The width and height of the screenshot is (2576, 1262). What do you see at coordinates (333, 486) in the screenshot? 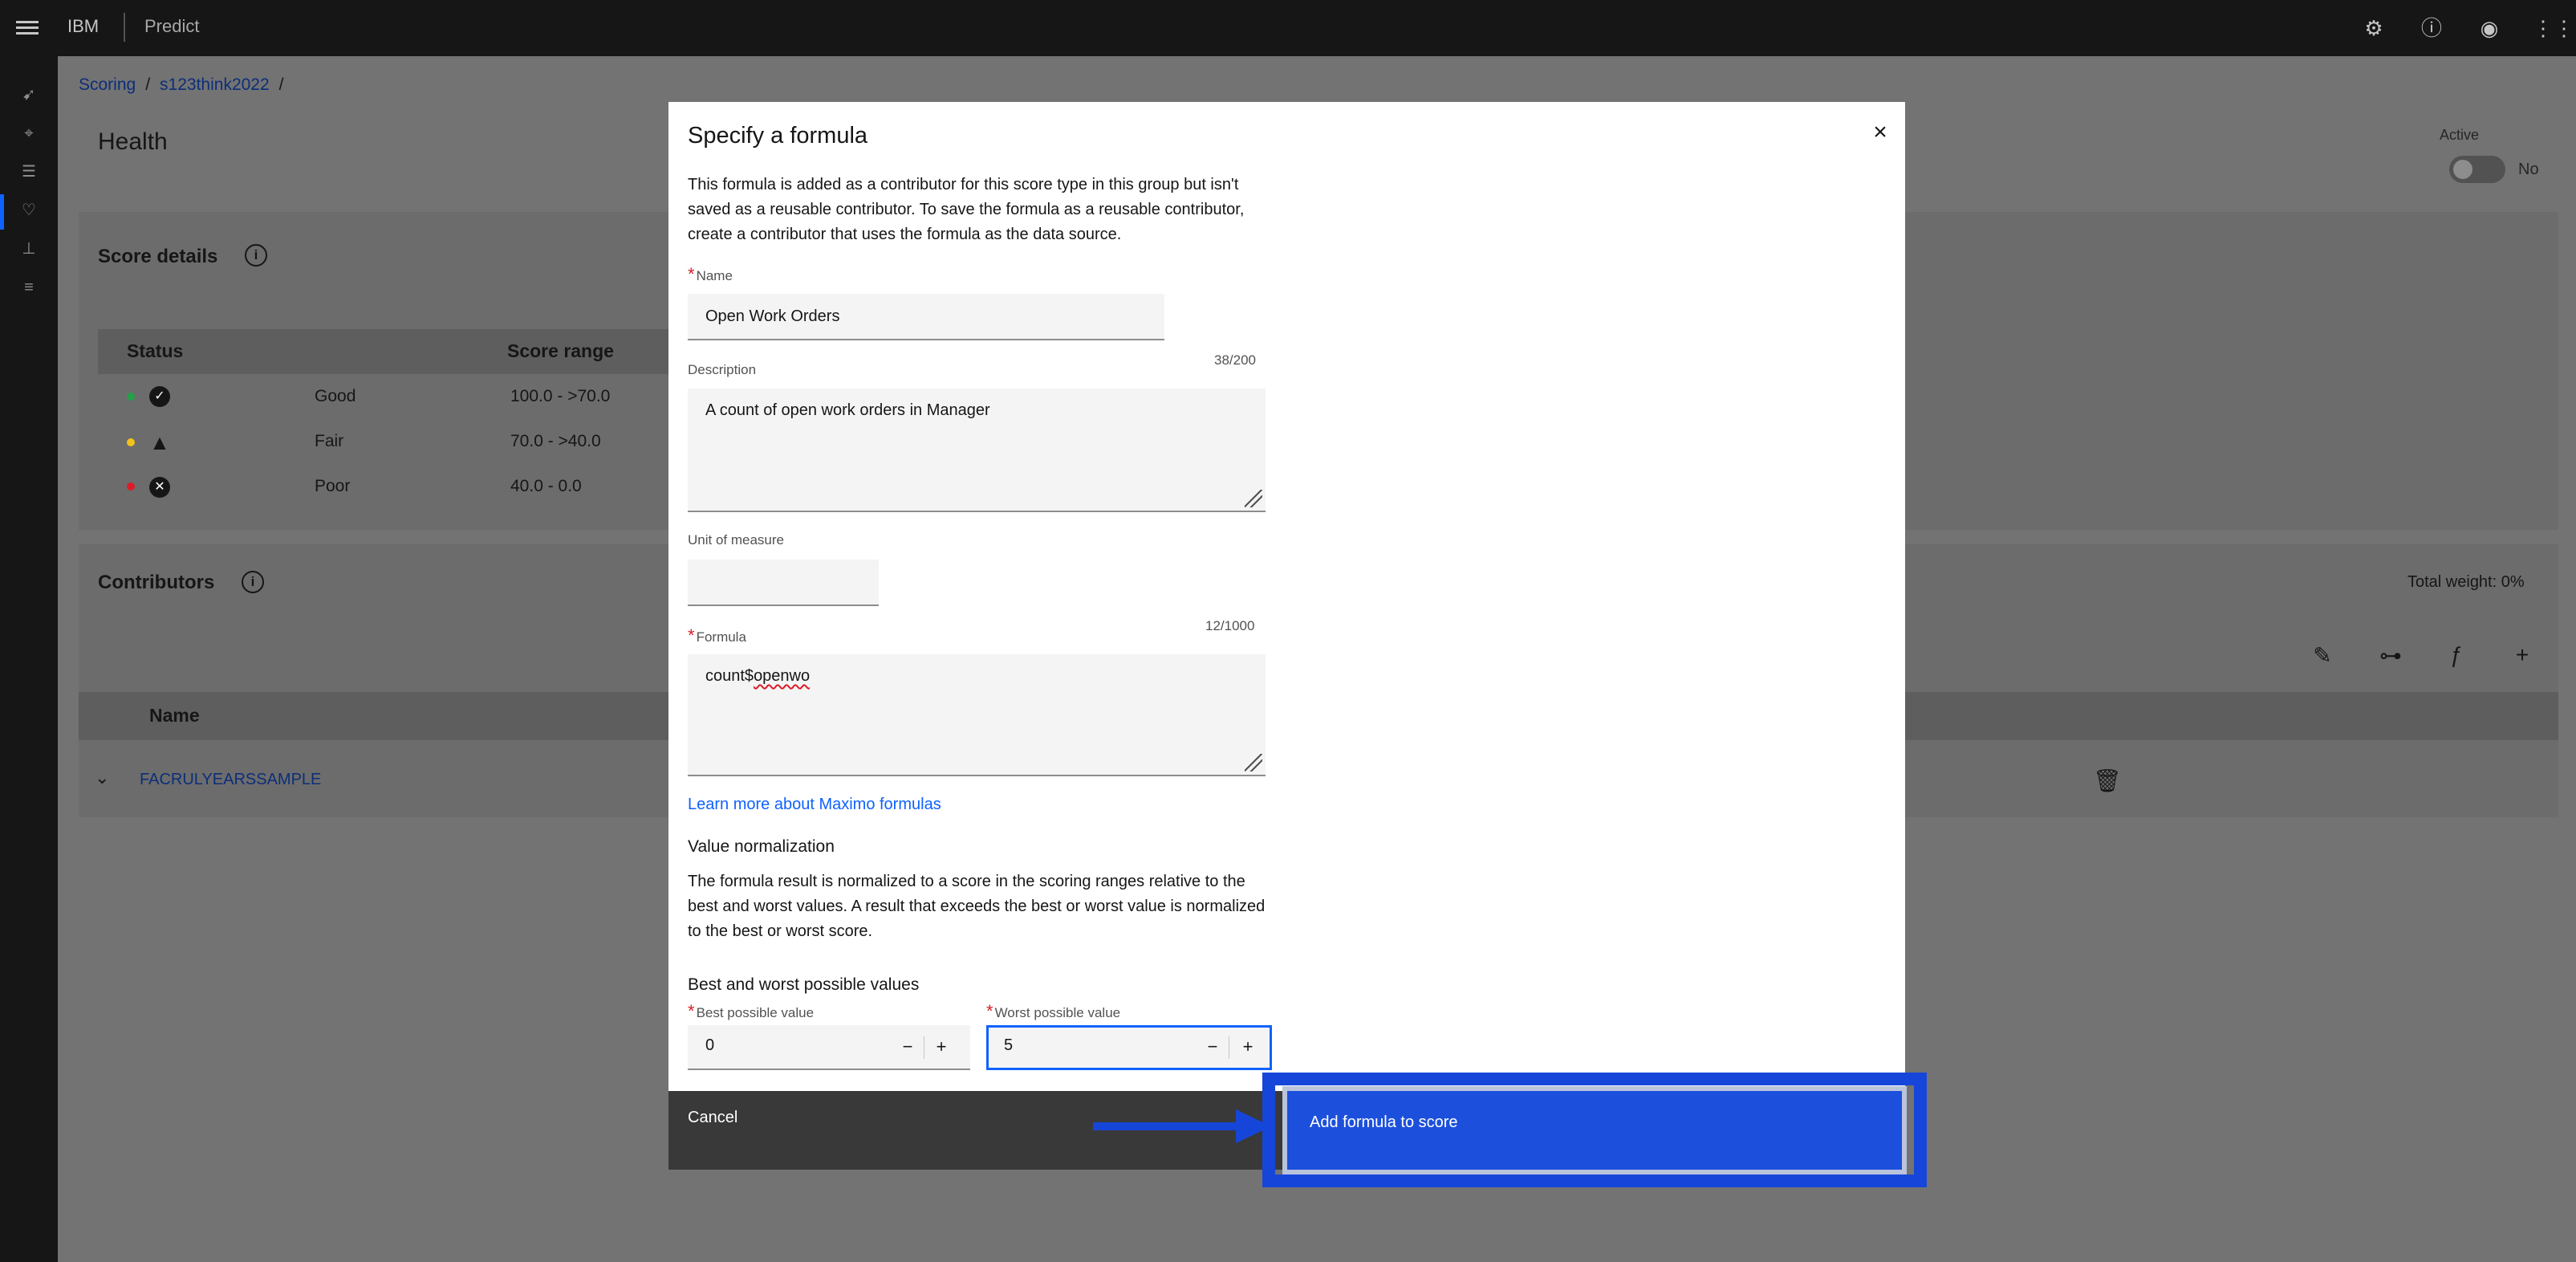
I see `status-label: Poor` at bounding box center [333, 486].